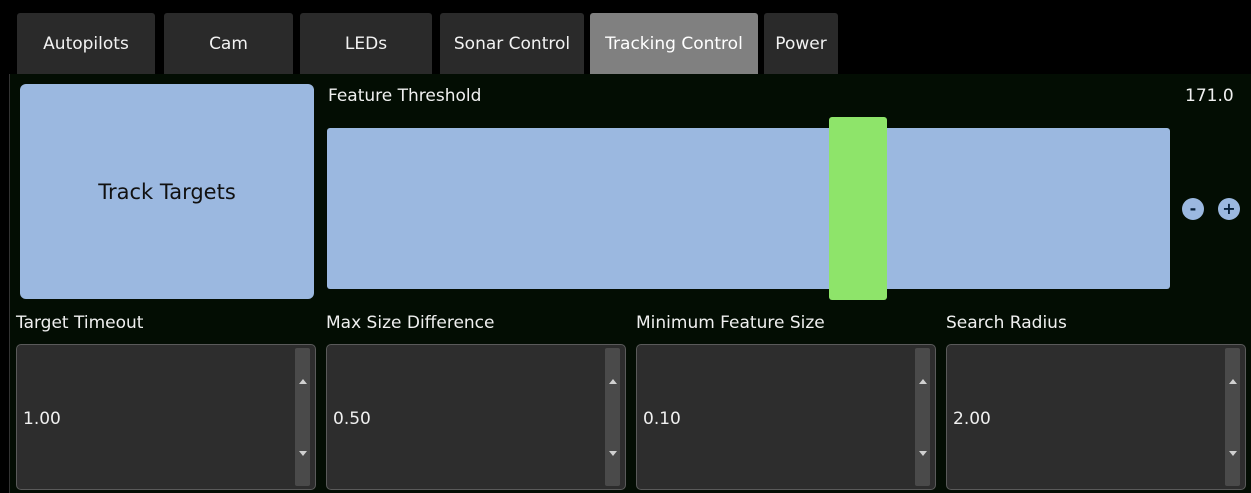 The width and height of the screenshot is (1251, 493). What do you see at coordinates (662, 419) in the screenshot?
I see `minimum-feature-size-value: 0.10` at bounding box center [662, 419].